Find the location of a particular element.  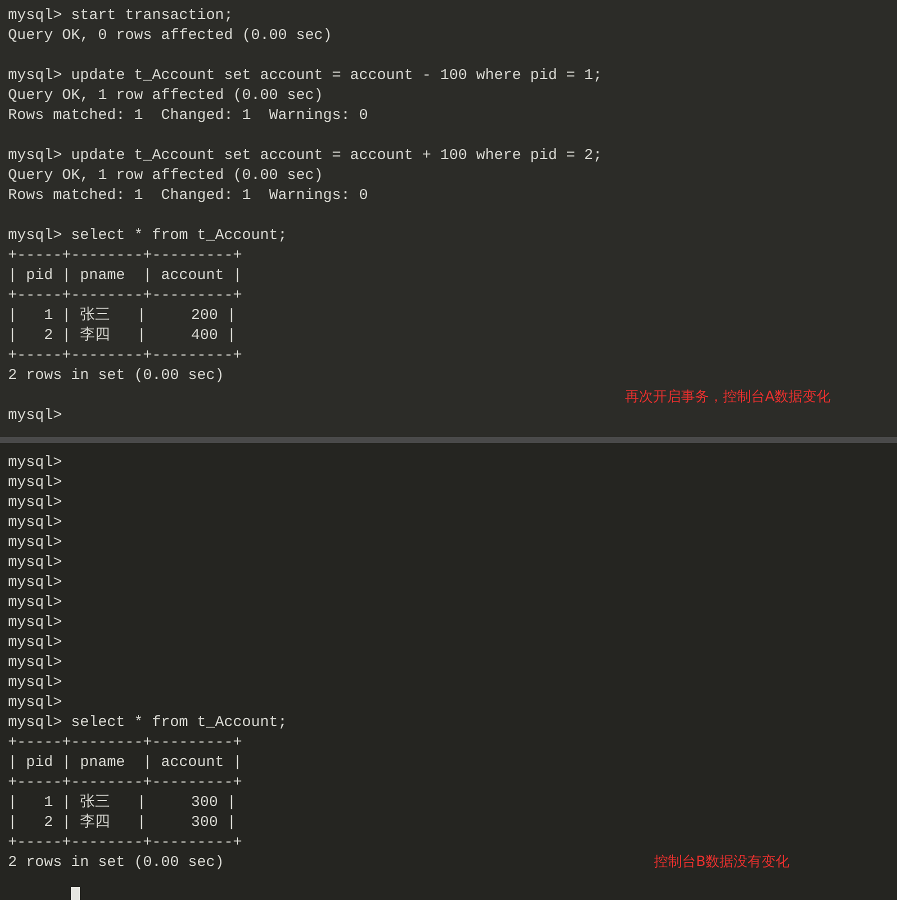

annotation-text: 再次开启事务，控制台A数据变化 is located at coordinates (728, 397).